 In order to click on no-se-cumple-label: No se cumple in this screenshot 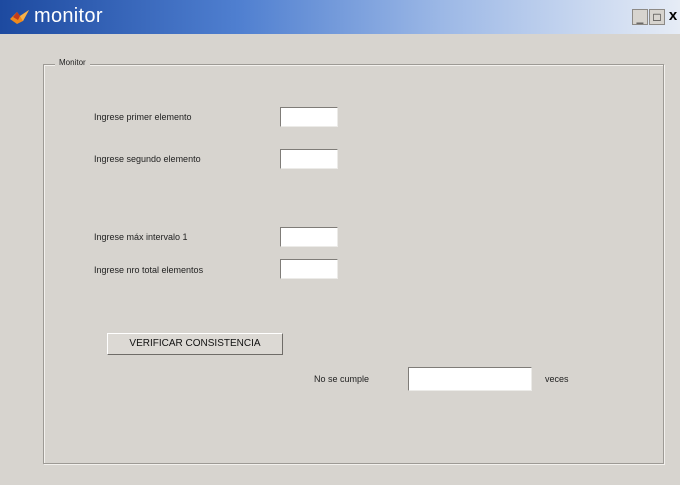, I will do `click(342, 379)`.